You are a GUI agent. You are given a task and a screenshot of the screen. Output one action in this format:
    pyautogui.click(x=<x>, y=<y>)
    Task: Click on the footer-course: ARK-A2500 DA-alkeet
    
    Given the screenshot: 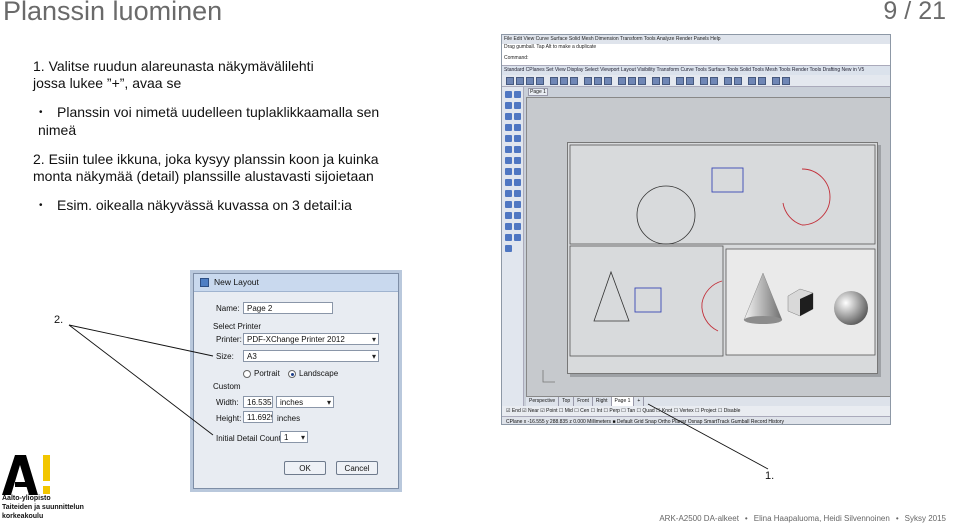 What is the action you would take?
    pyautogui.click(x=699, y=518)
    